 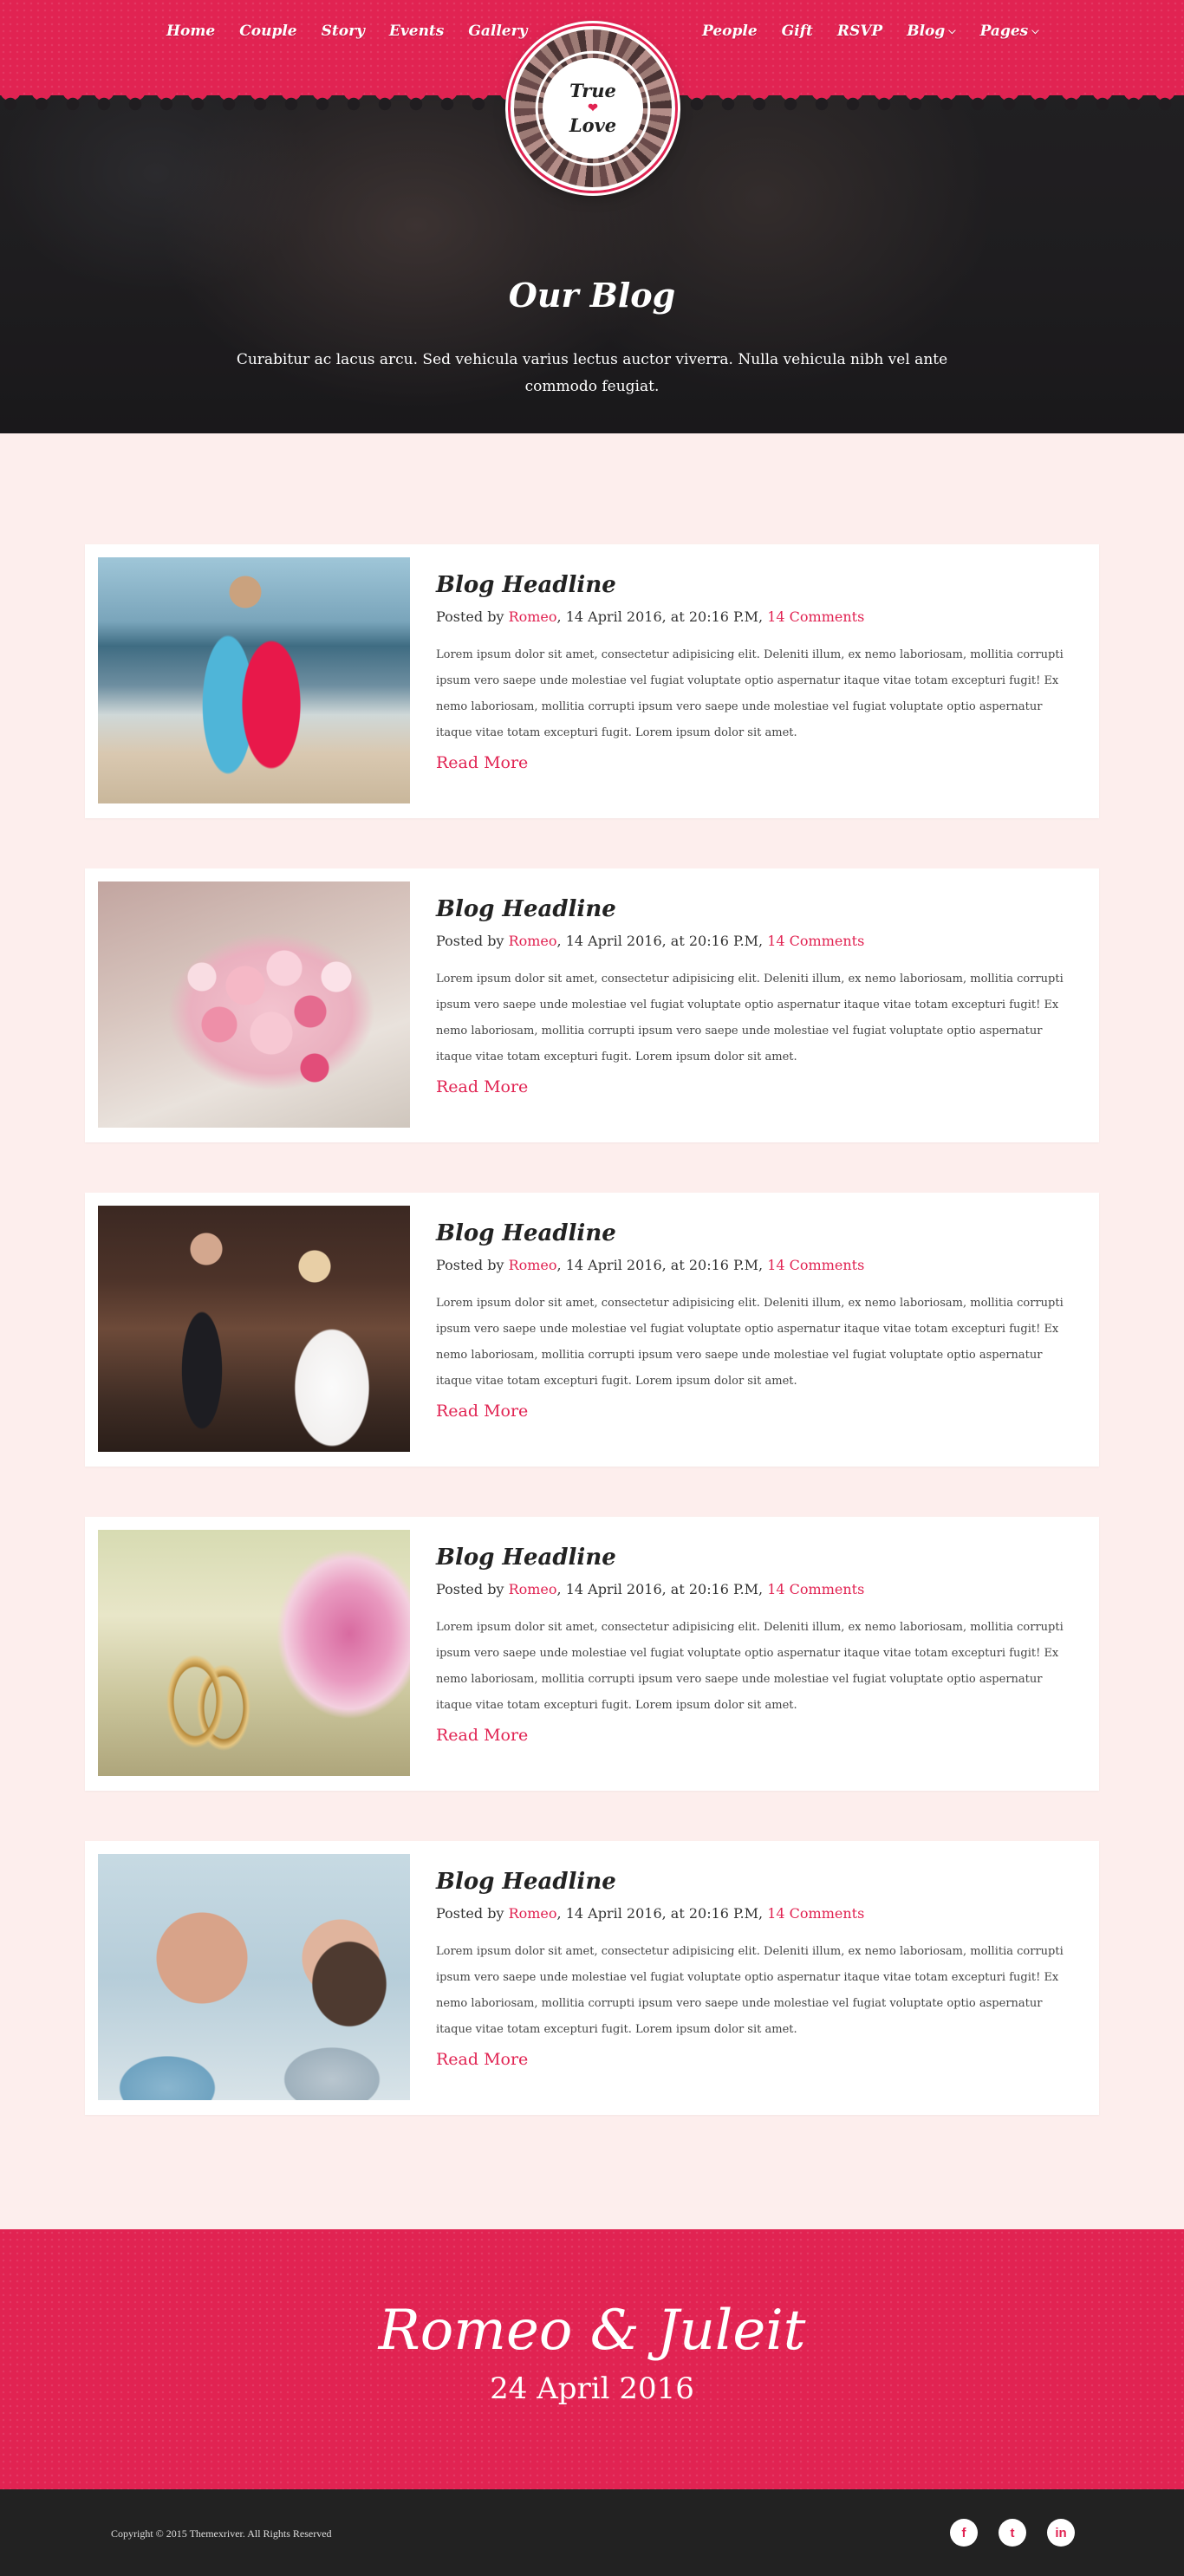 What do you see at coordinates (416, 31) in the screenshot?
I see `nav-events: Events` at bounding box center [416, 31].